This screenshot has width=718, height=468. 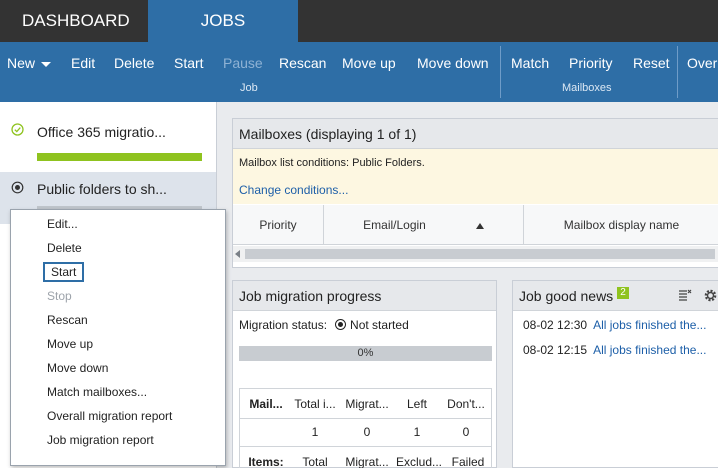 What do you see at coordinates (379, 325) in the screenshot?
I see `migration-status-value: Not started` at bounding box center [379, 325].